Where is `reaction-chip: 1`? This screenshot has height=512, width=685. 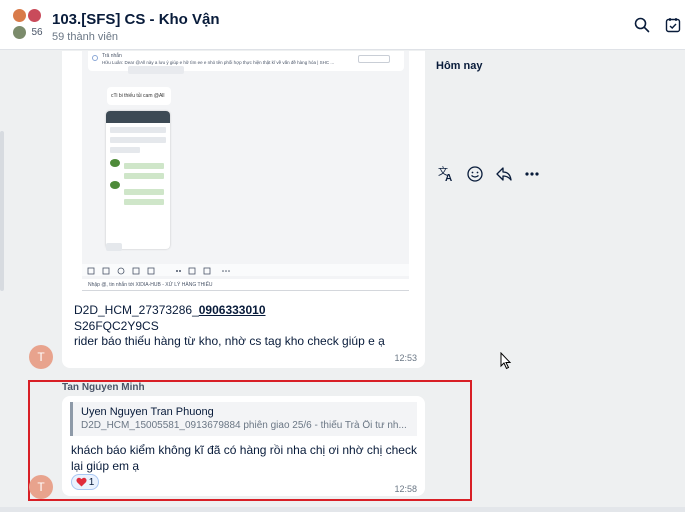 reaction-chip: 1 is located at coordinates (85, 482).